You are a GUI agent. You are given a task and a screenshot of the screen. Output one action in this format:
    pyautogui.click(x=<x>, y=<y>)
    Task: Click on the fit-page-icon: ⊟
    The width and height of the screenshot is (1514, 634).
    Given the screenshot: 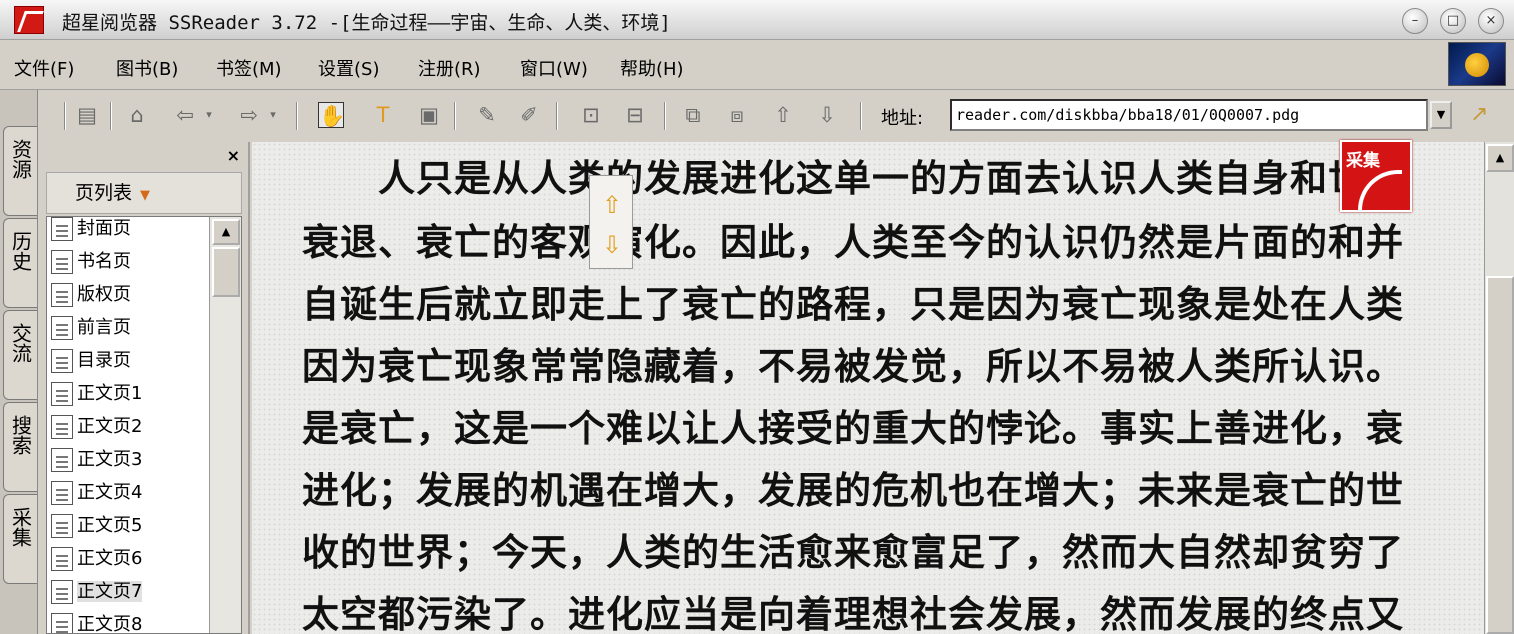 What is the action you would take?
    pyautogui.click(x=635, y=115)
    